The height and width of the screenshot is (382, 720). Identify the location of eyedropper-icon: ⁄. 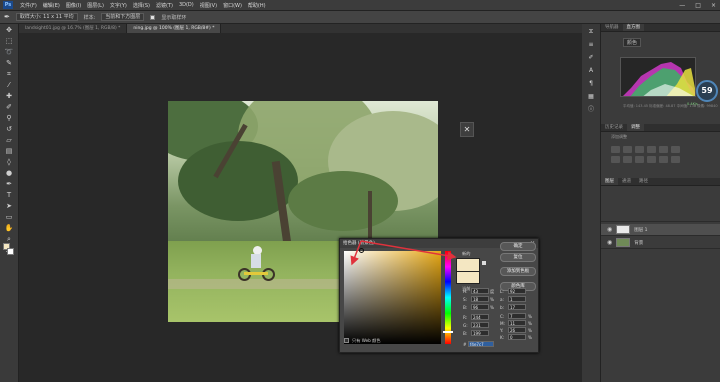
(9, 85).